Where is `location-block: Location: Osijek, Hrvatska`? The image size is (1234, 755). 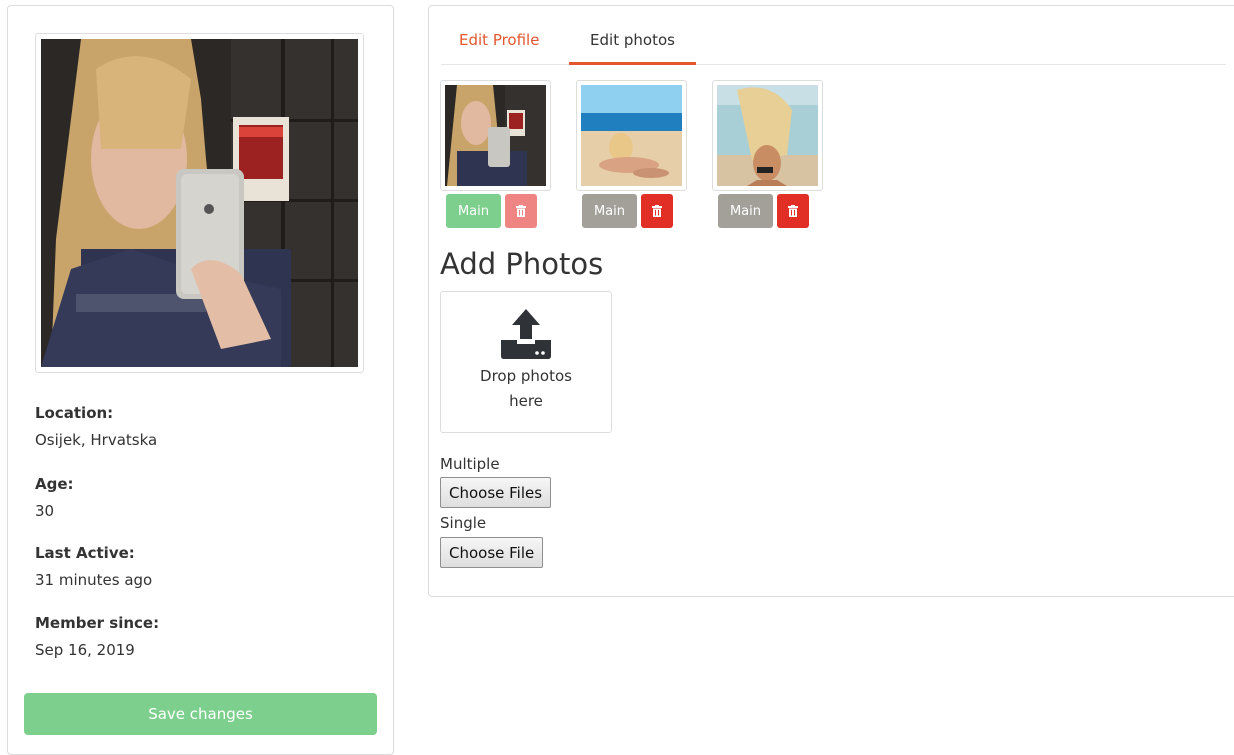
location-block: Location: Osijek, Hrvatska is located at coordinates (96, 426).